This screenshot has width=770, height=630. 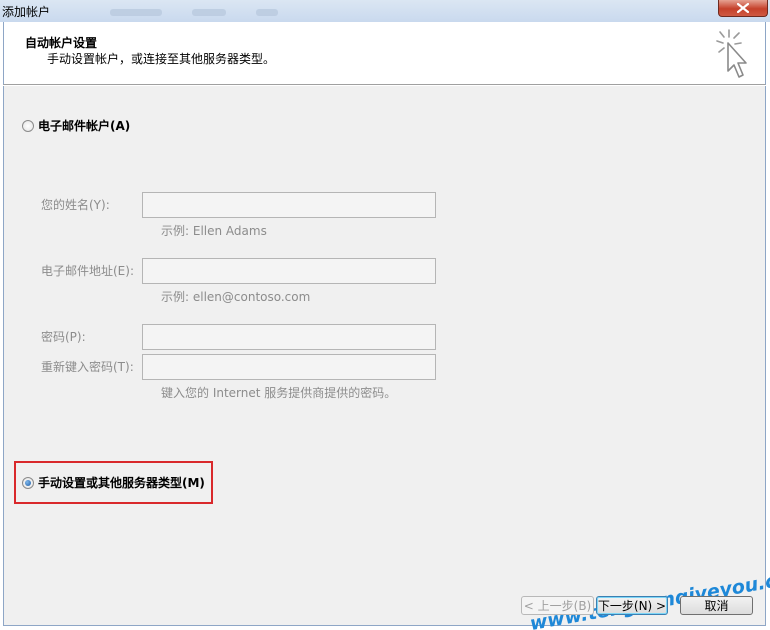 What do you see at coordinates (289, 271) in the screenshot?
I see `email-field` at bounding box center [289, 271].